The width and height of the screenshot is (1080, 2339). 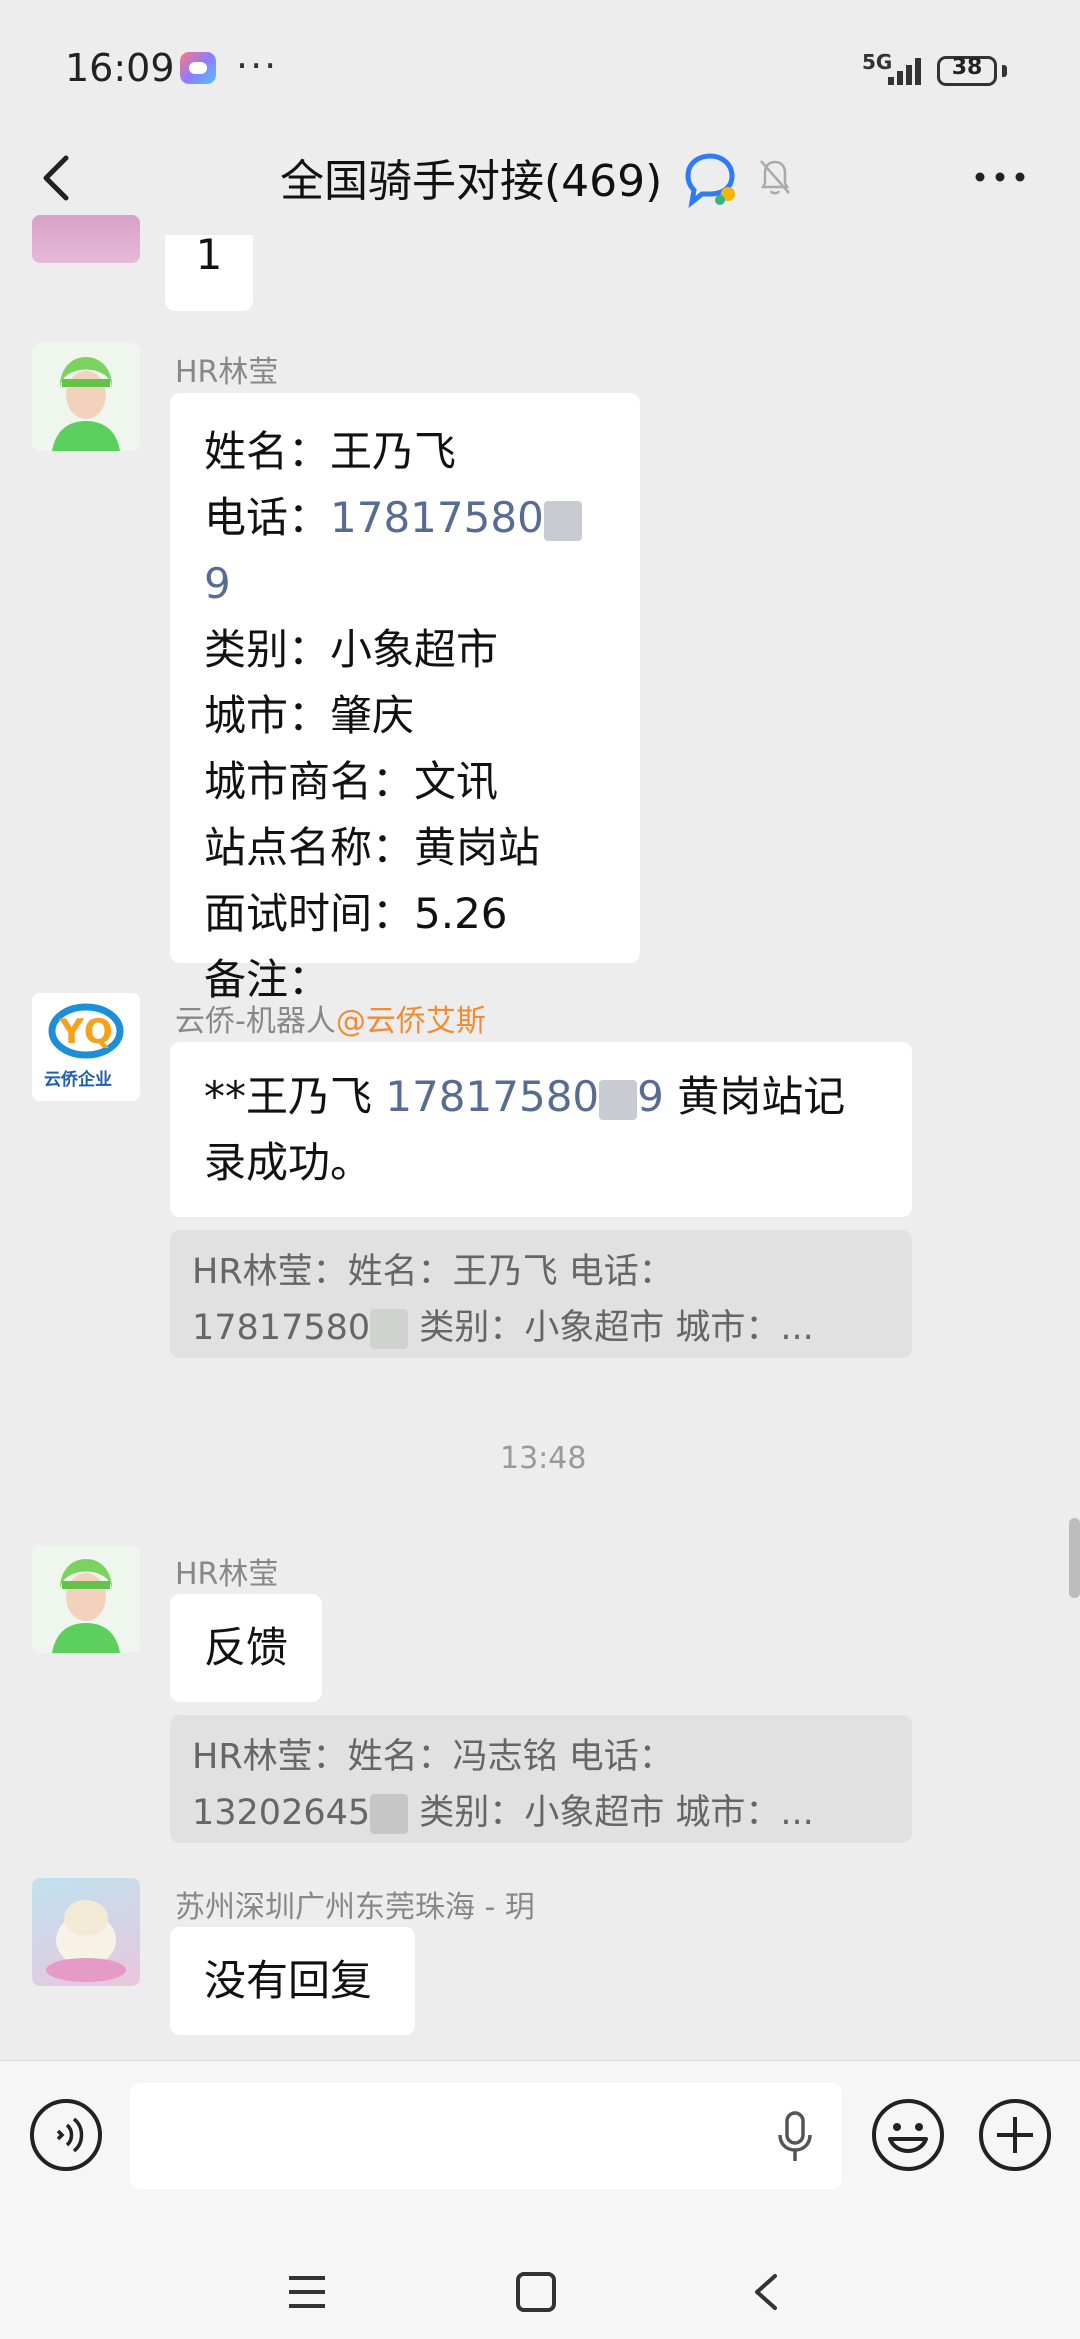 What do you see at coordinates (795, 2137) in the screenshot?
I see `mic-icon` at bounding box center [795, 2137].